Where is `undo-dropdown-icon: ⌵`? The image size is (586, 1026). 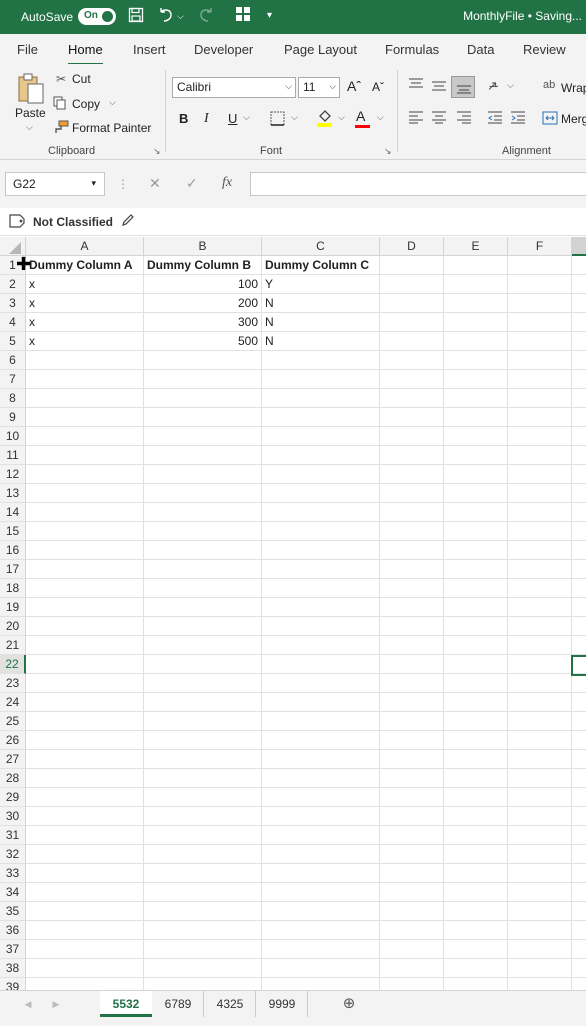 undo-dropdown-icon: ⌵ is located at coordinates (180, 16).